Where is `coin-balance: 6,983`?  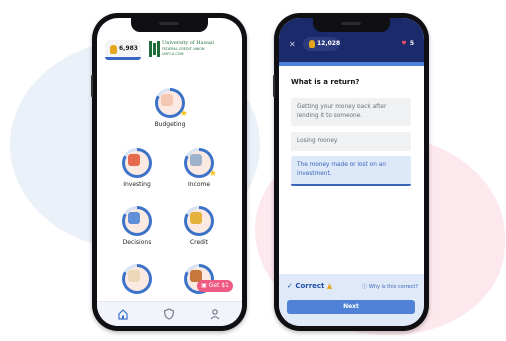 coin-balance: 6,983 is located at coordinates (123, 50).